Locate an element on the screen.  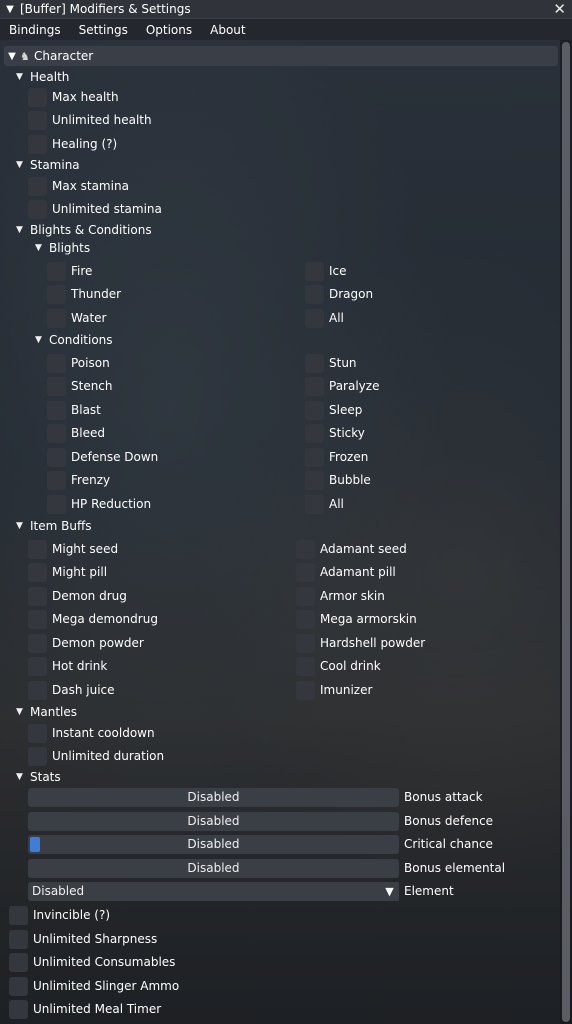
checkbox-mega-demondrug: Mega demondrug is located at coordinates (93, 619).